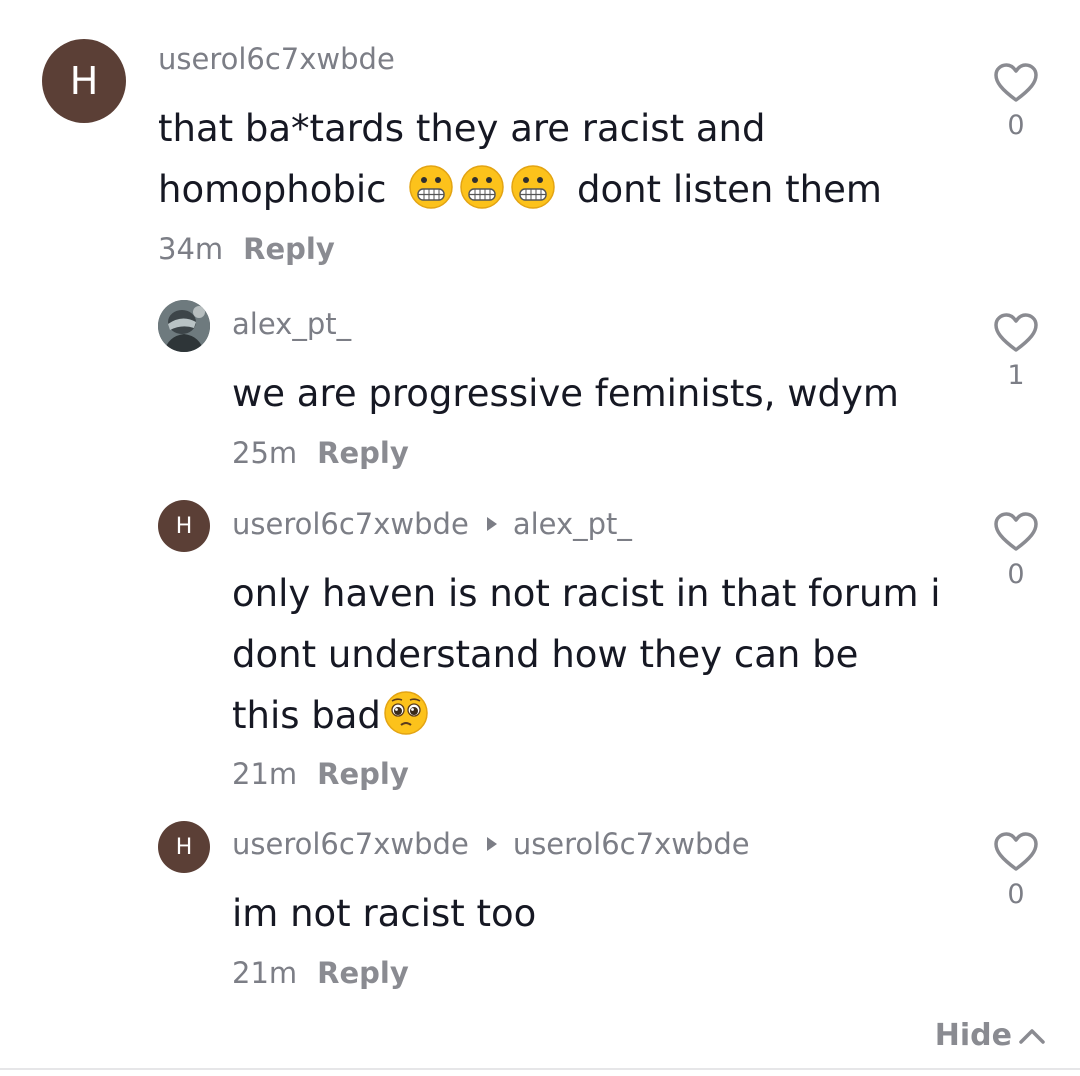 The width and height of the screenshot is (1080, 1076). I want to click on comment-text-line: only haven is not racist in that forum i, so click(586, 593).